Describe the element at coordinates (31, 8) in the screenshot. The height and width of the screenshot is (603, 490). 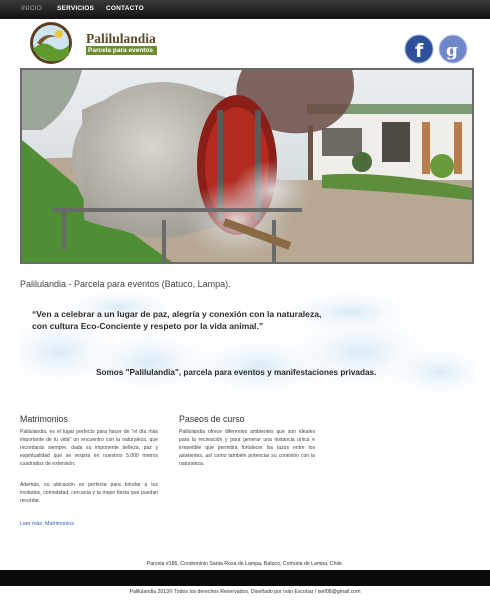
I see `nav-link-inicio: INICIO` at that location.